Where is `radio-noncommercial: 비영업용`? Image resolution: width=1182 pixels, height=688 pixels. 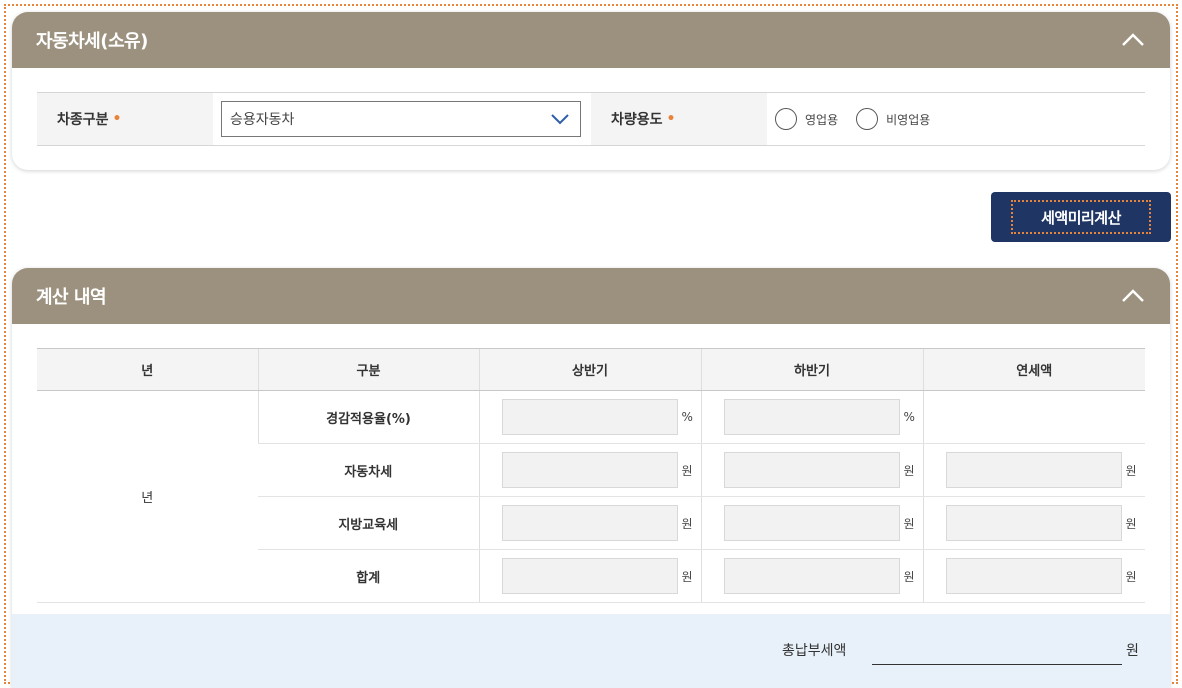
radio-noncommercial: 비영업용 is located at coordinates (893, 119).